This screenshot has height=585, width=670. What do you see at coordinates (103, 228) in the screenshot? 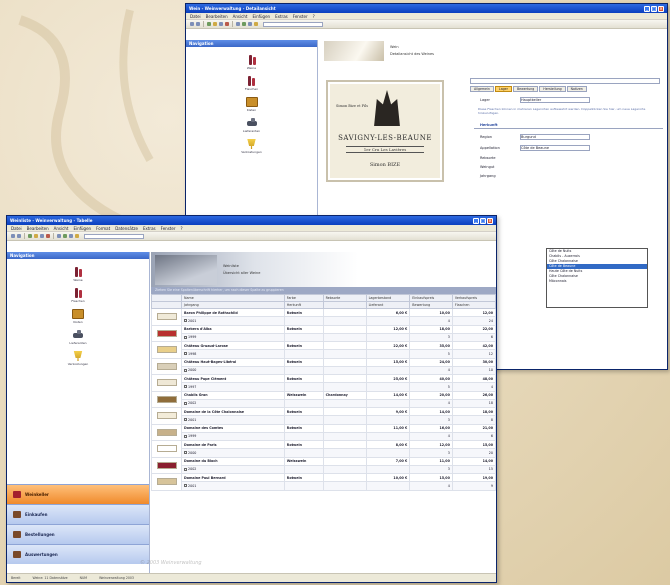
I see `menu-item: Format` at bounding box center [103, 228].